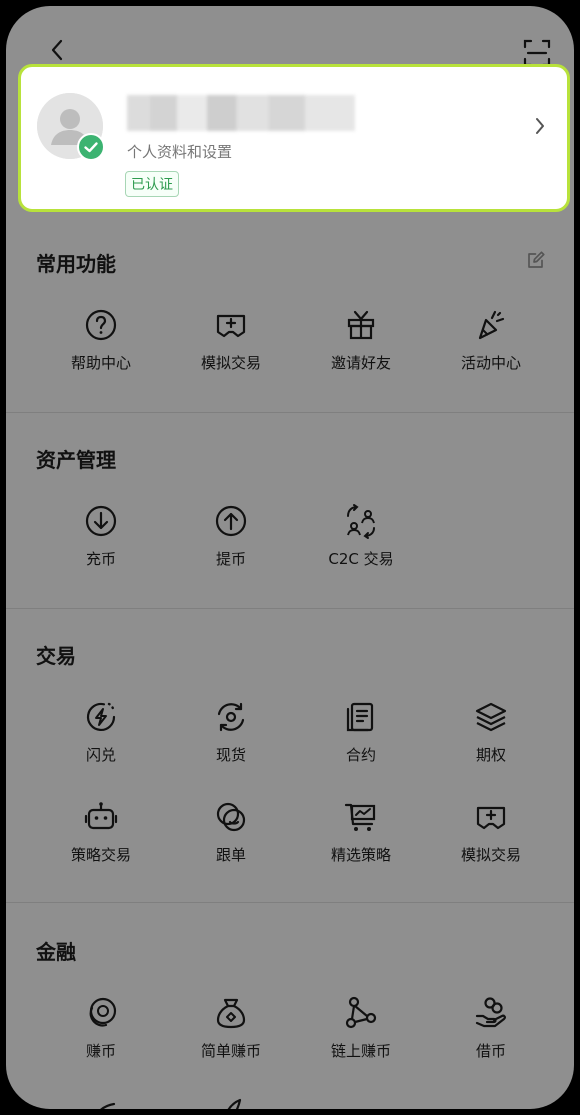 The width and height of the screenshot is (580, 1115). Describe the element at coordinates (360, 755) in the screenshot. I see `grid-item-label: 合约` at that location.